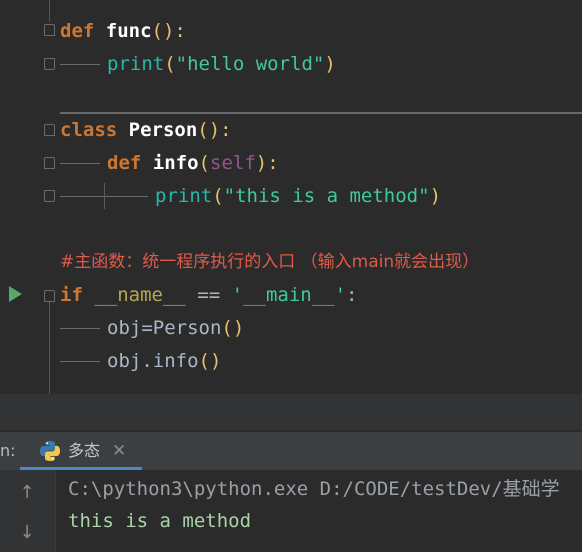  What do you see at coordinates (250, 64) in the screenshot?
I see `string: "hello world"` at bounding box center [250, 64].